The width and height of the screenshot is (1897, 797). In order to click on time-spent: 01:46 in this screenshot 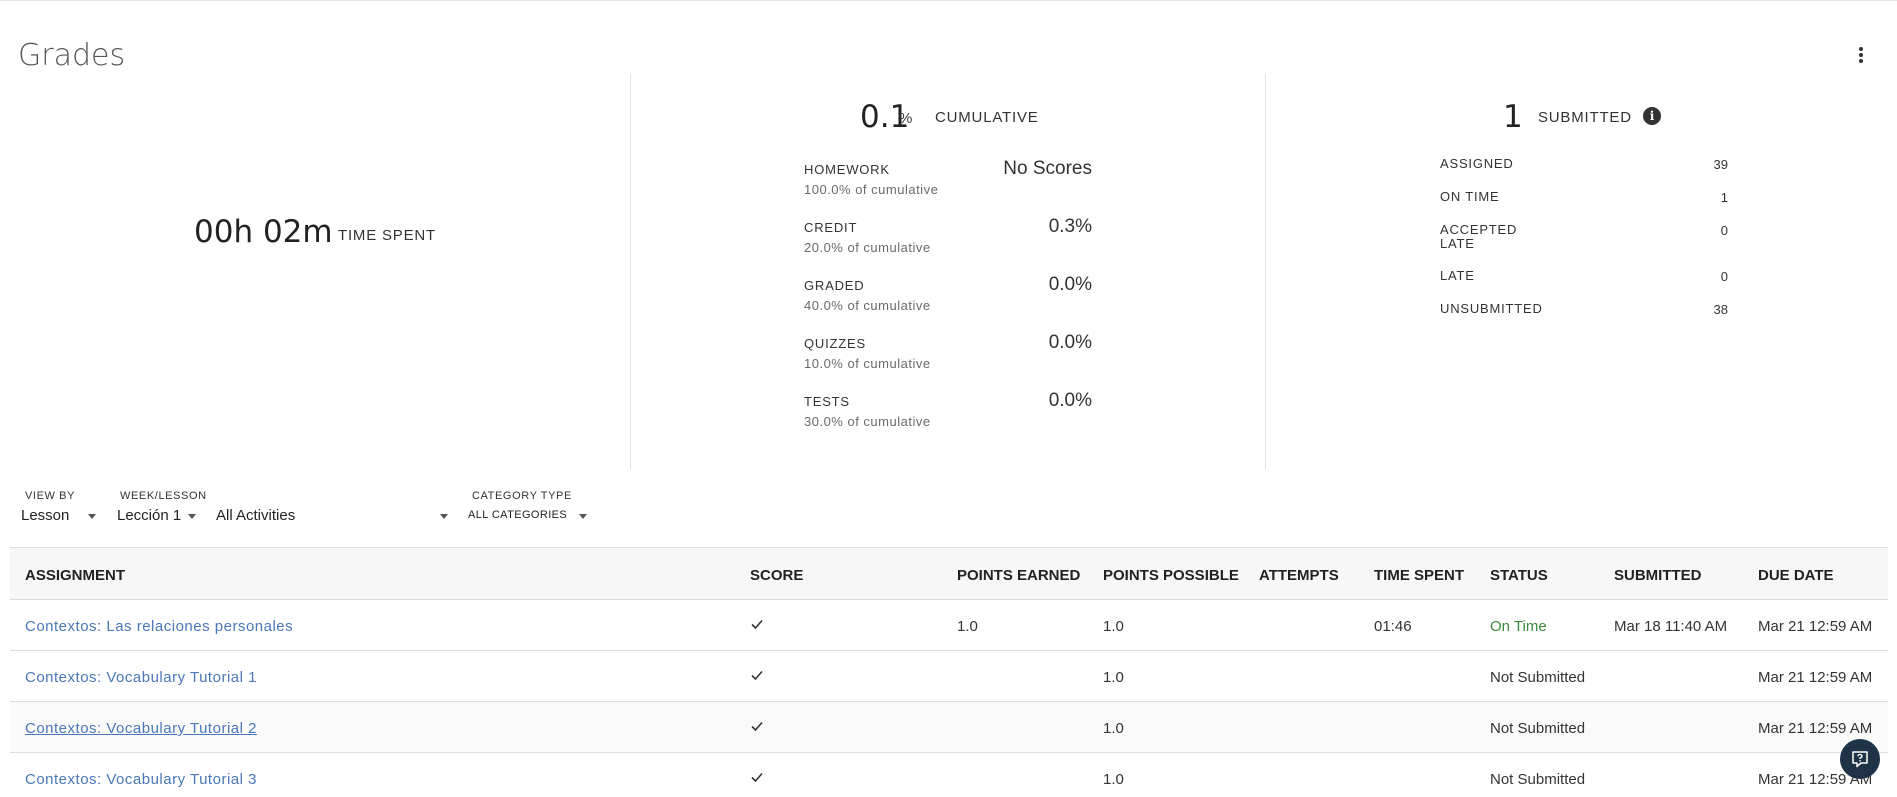, I will do `click(1393, 626)`.